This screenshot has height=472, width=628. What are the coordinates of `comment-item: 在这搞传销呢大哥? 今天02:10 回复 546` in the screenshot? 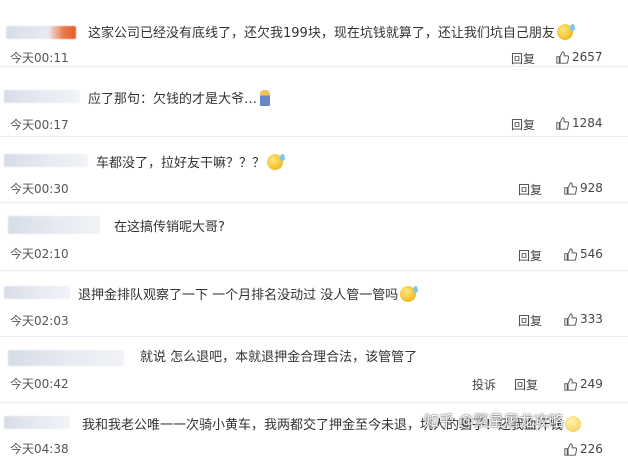 It's located at (314, 236).